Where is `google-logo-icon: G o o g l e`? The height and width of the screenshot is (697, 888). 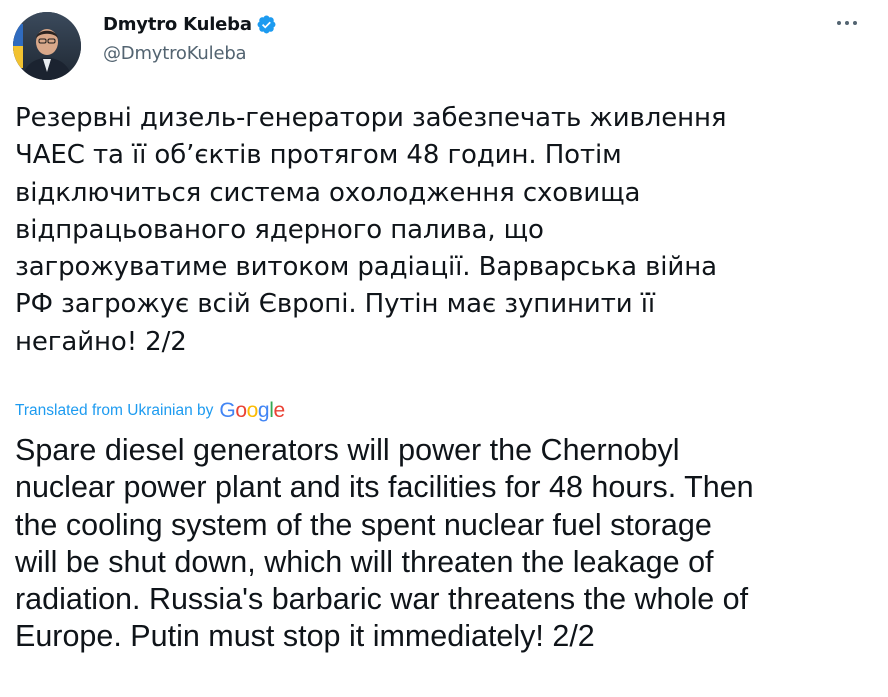
google-logo-icon: G o o g l e is located at coordinates (252, 411).